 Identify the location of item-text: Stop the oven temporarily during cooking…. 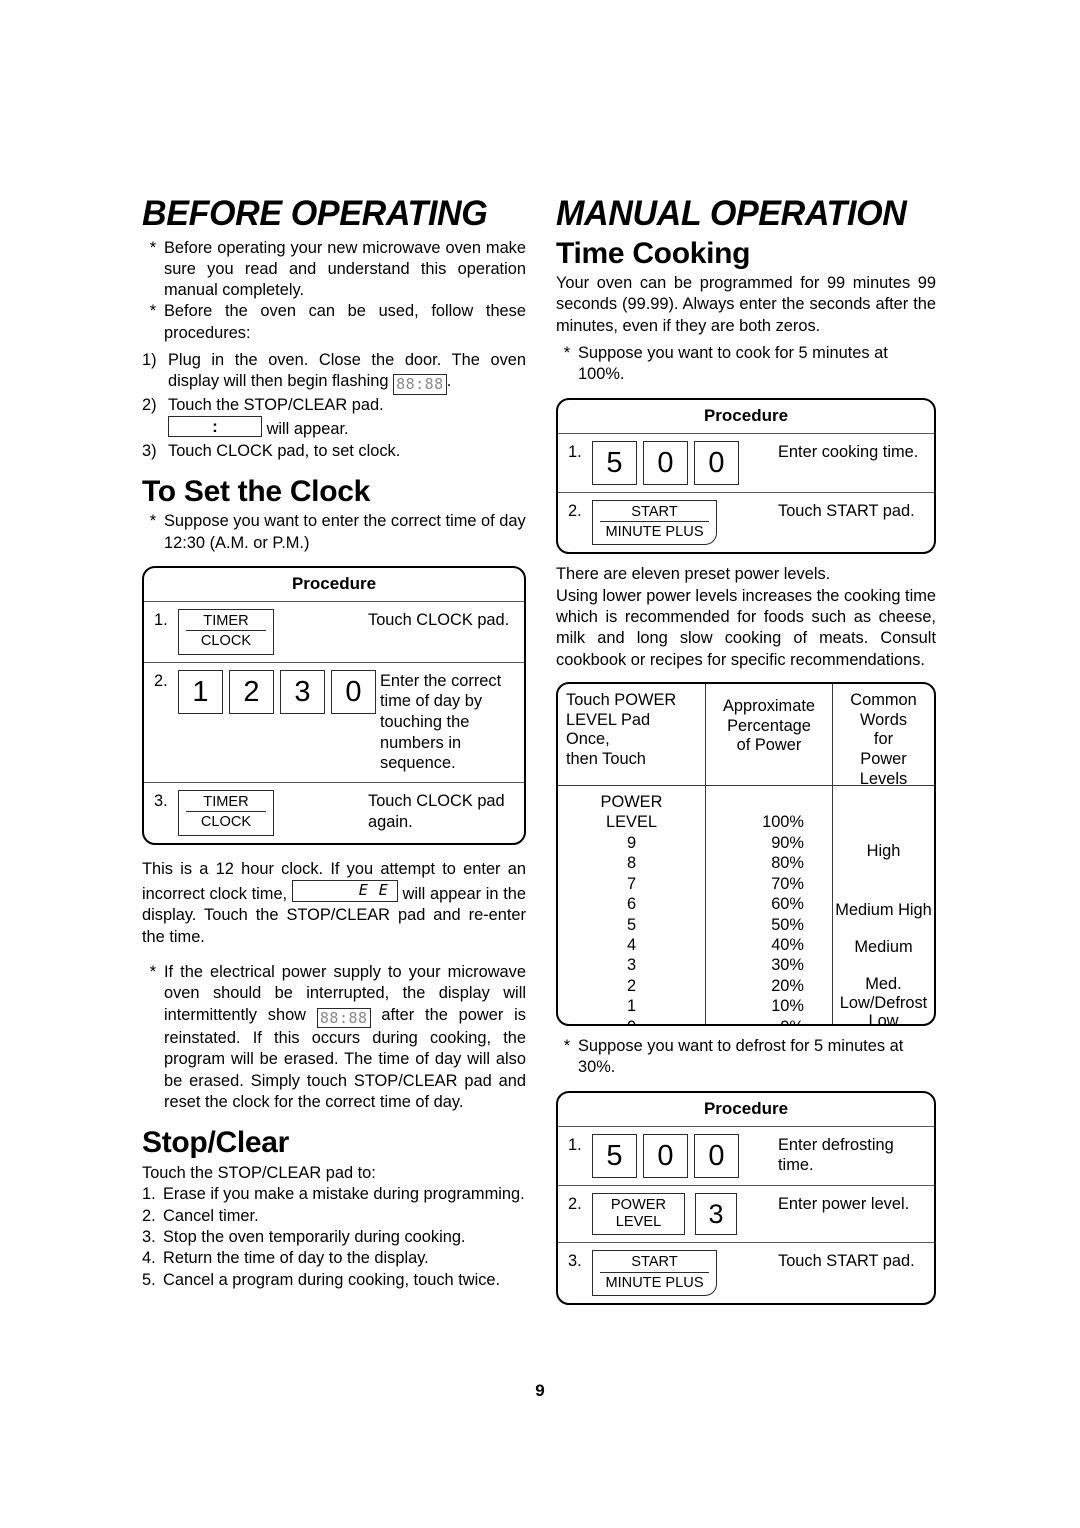
(314, 1236).